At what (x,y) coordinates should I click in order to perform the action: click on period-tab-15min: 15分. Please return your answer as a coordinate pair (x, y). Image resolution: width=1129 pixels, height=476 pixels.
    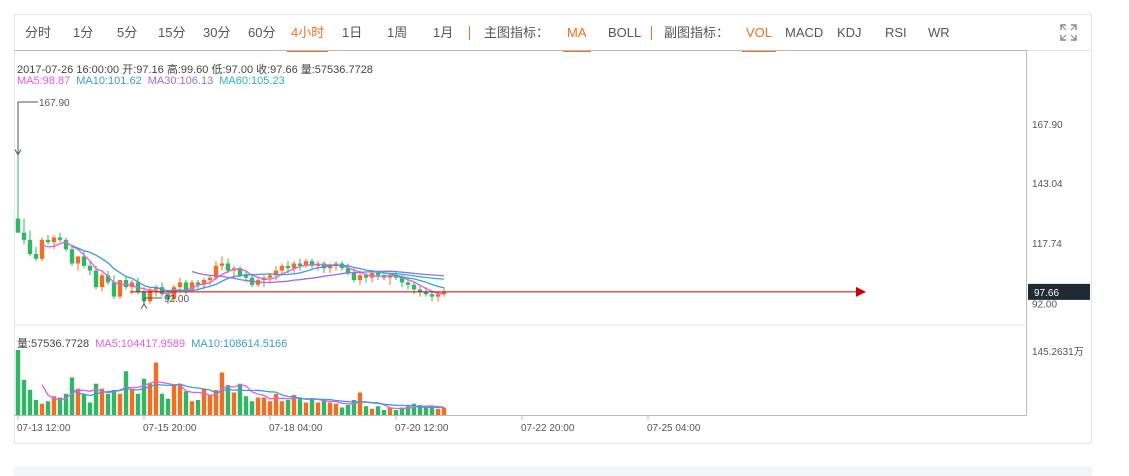
    Looking at the image, I should click on (171, 33).